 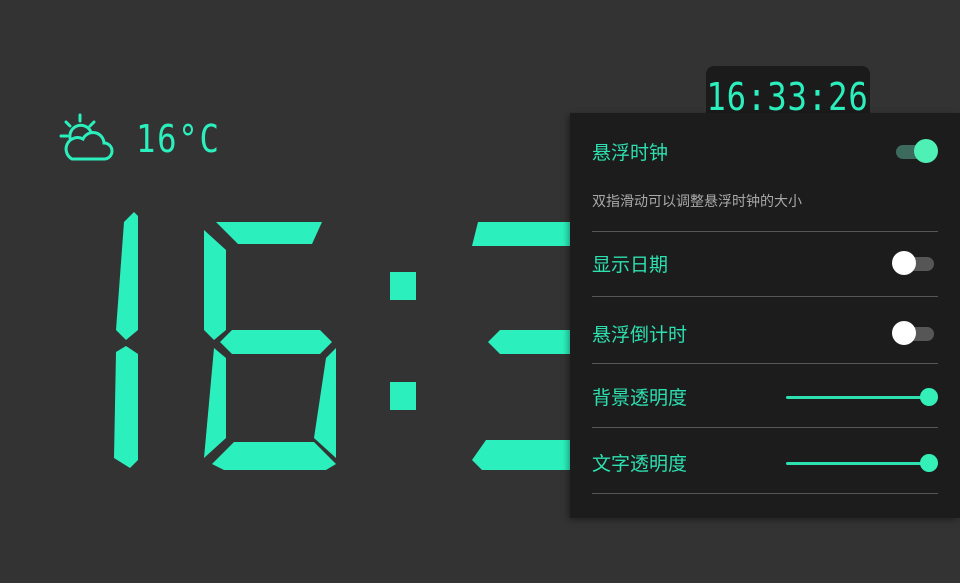 What do you see at coordinates (630, 152) in the screenshot?
I see `floating-clock-label: 悬浮时钟` at bounding box center [630, 152].